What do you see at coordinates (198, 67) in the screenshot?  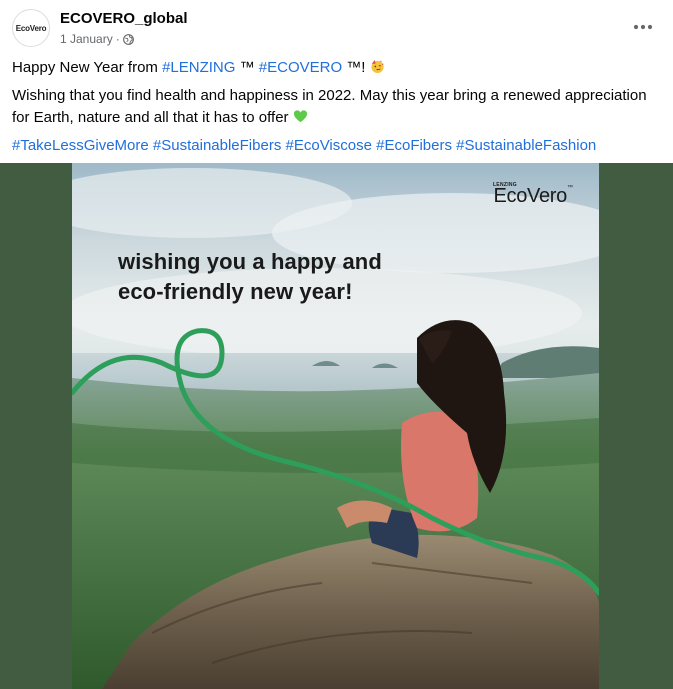 I see `hashtag-lenzing-link: #LENZING` at bounding box center [198, 67].